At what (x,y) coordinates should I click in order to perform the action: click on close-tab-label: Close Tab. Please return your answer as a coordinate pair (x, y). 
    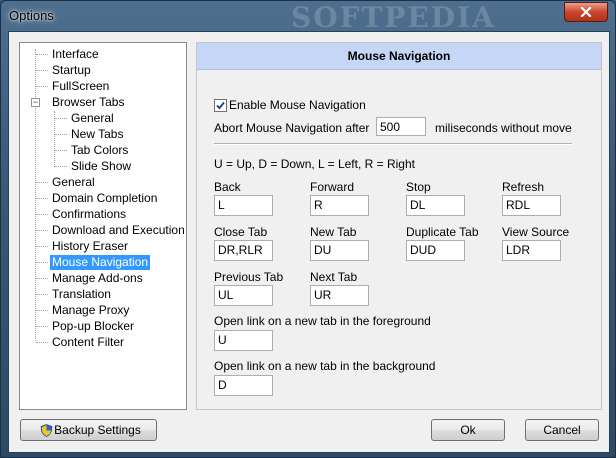
    Looking at the image, I should click on (241, 232).